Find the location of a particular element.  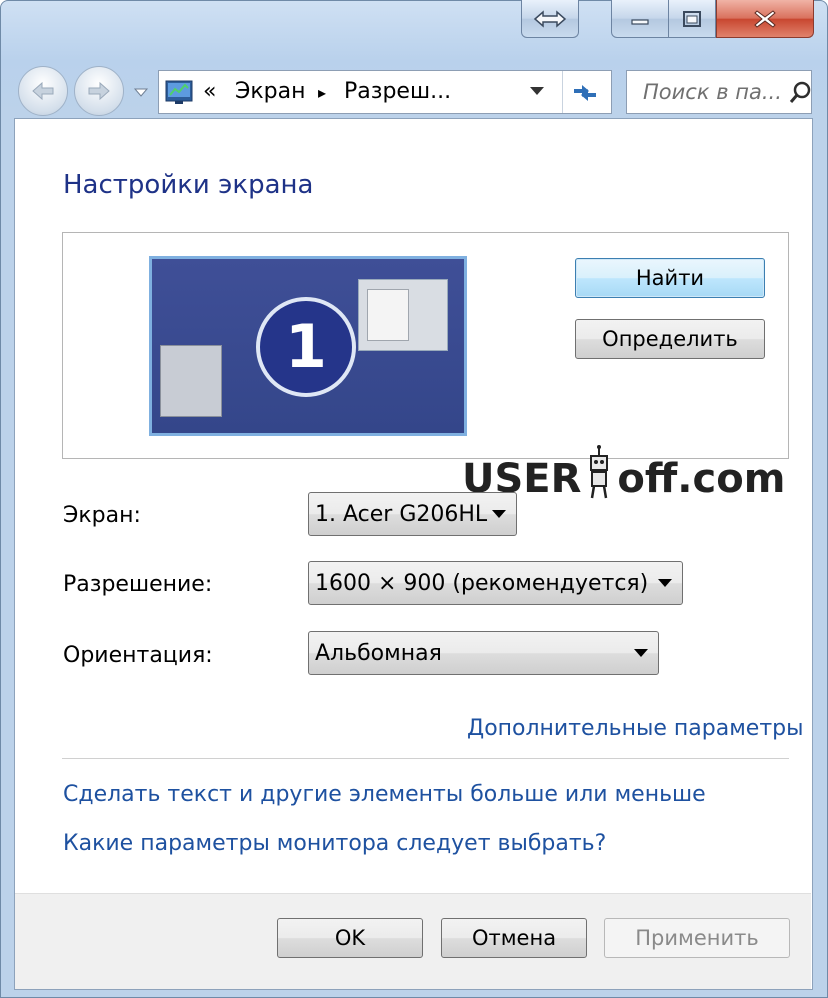

breadcrumb-overflow: « is located at coordinates (209, 91).